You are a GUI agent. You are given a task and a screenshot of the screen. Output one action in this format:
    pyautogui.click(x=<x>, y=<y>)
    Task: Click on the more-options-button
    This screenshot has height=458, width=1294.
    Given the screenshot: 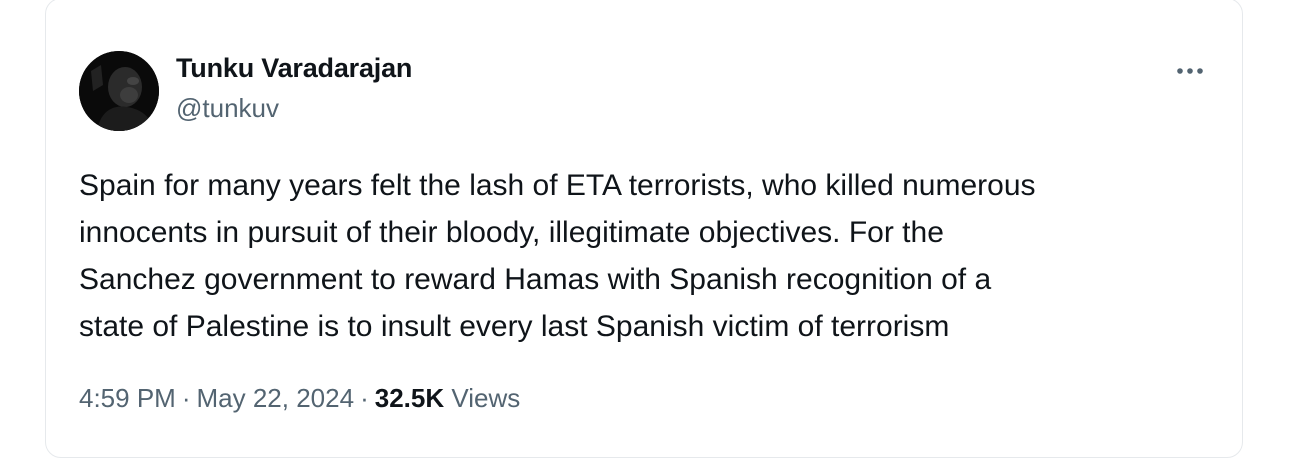 What is the action you would take?
    pyautogui.click(x=1190, y=71)
    